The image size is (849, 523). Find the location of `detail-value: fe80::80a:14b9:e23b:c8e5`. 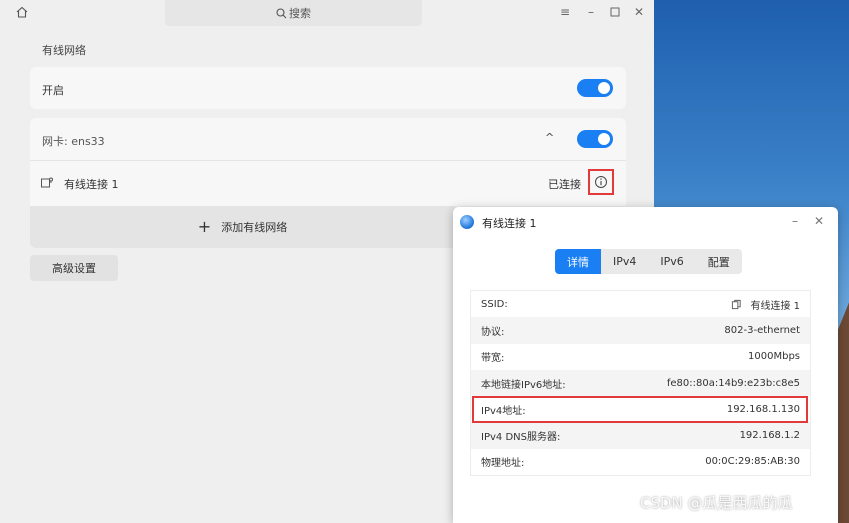

detail-value: fe80::80a:14b9:e23b:c8e5 is located at coordinates (733, 383).